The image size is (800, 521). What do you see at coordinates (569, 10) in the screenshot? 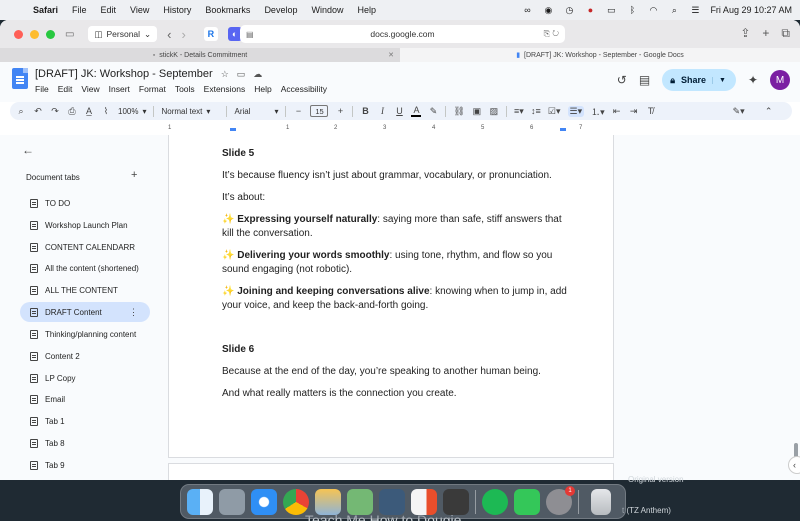
I see `clock-icon: ◷` at bounding box center [569, 10].